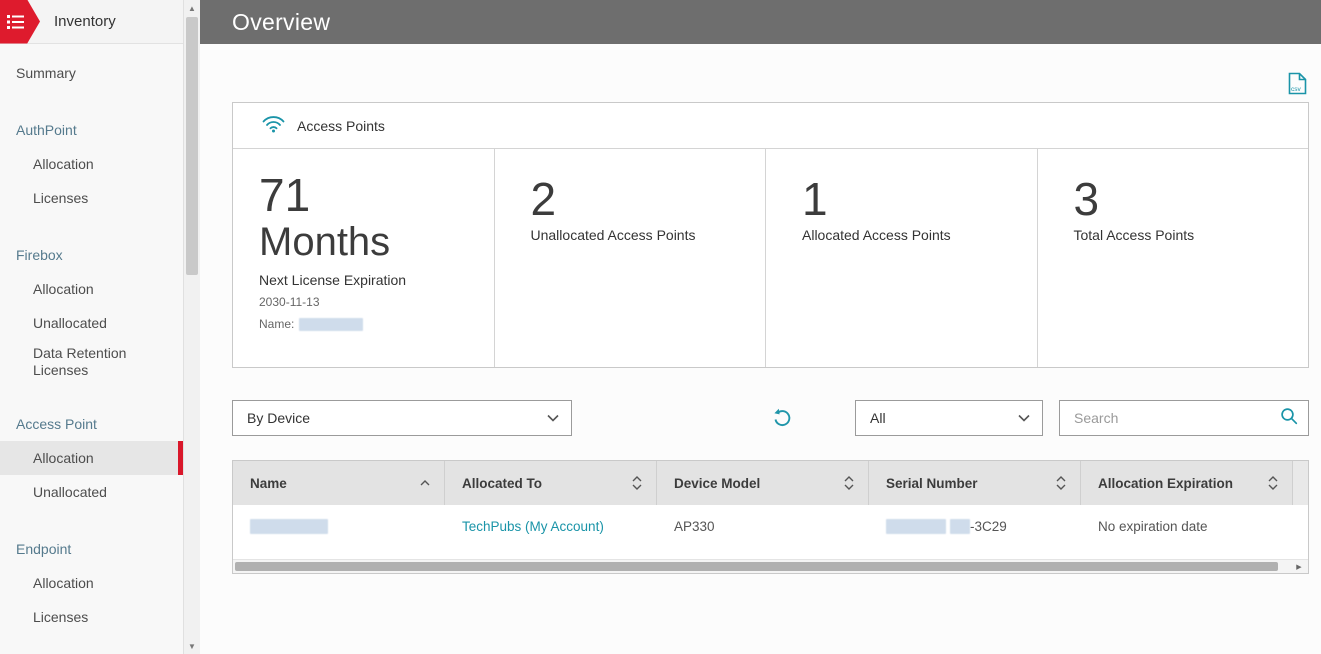  I want to click on page-header: Overview, so click(760, 22).